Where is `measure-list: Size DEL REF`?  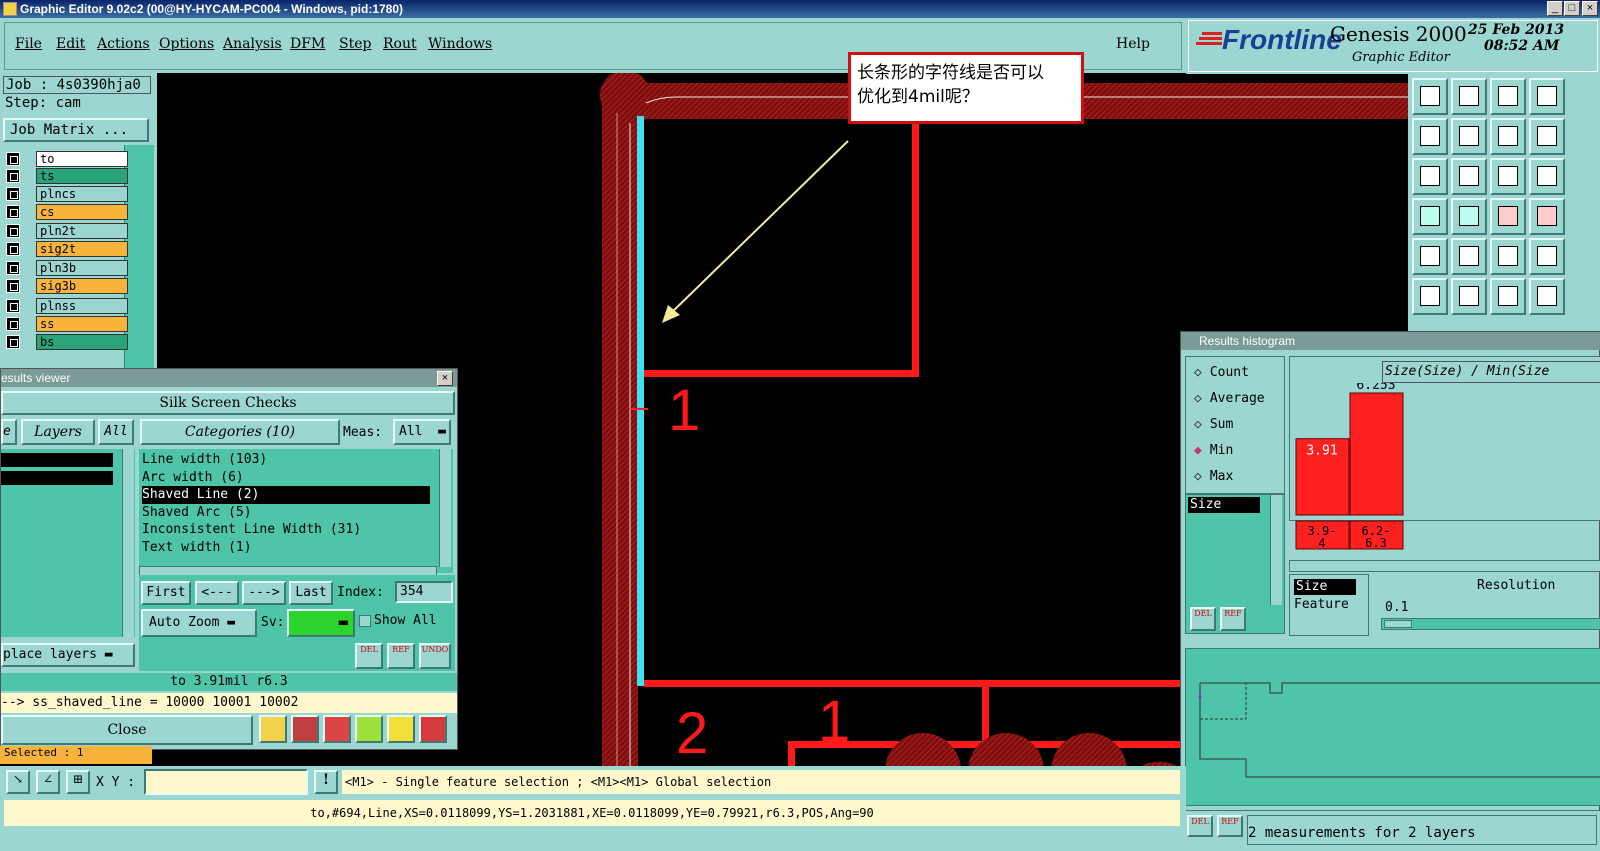
measure-list: Size DEL REF is located at coordinates (1235, 564).